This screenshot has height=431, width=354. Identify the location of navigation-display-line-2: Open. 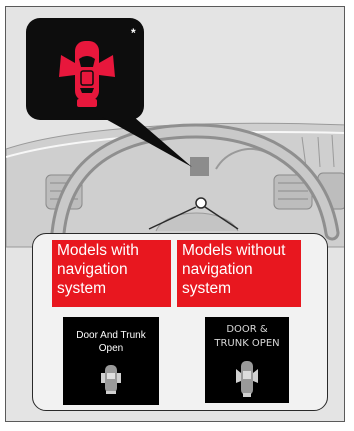
(111, 348).